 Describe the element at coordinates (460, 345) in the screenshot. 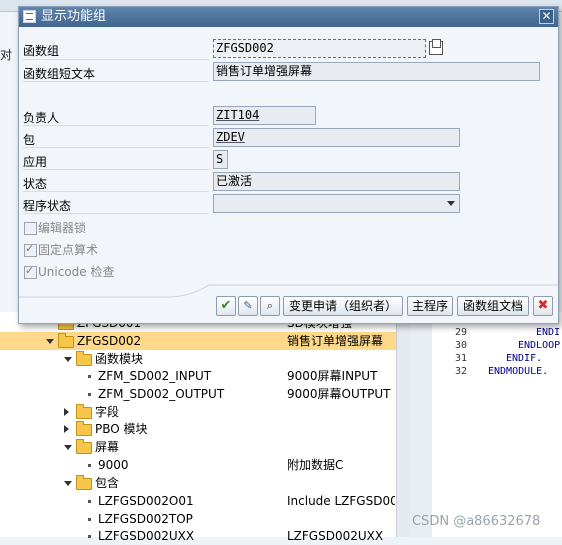

I see `code-line-number: 30` at that location.